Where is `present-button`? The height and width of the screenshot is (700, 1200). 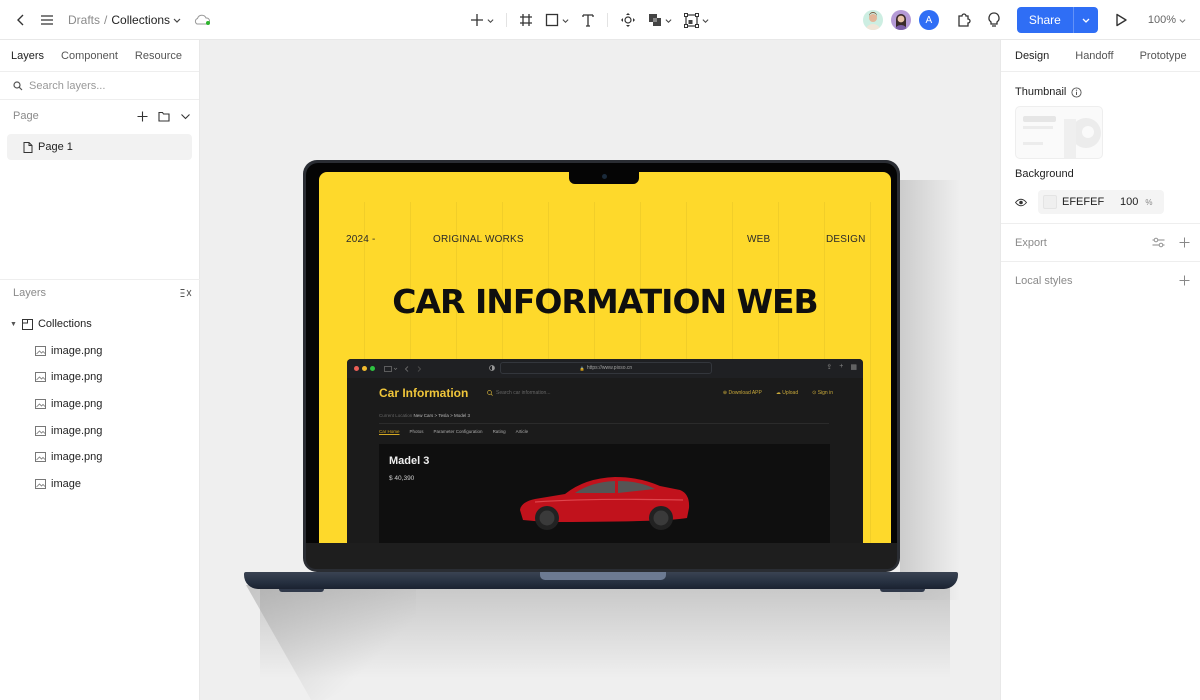
present-button is located at coordinates (1121, 20).